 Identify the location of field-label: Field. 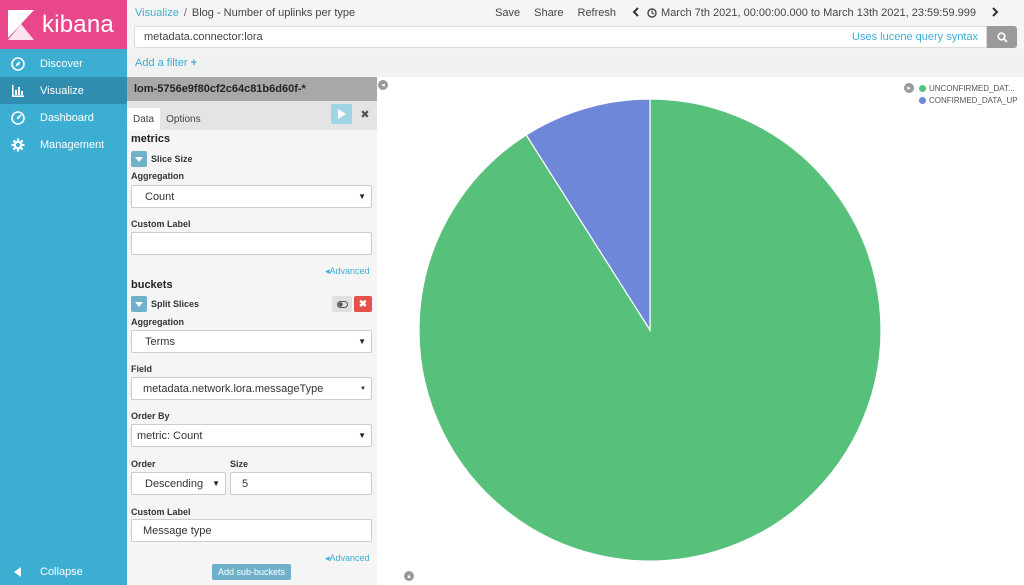
(142, 369).